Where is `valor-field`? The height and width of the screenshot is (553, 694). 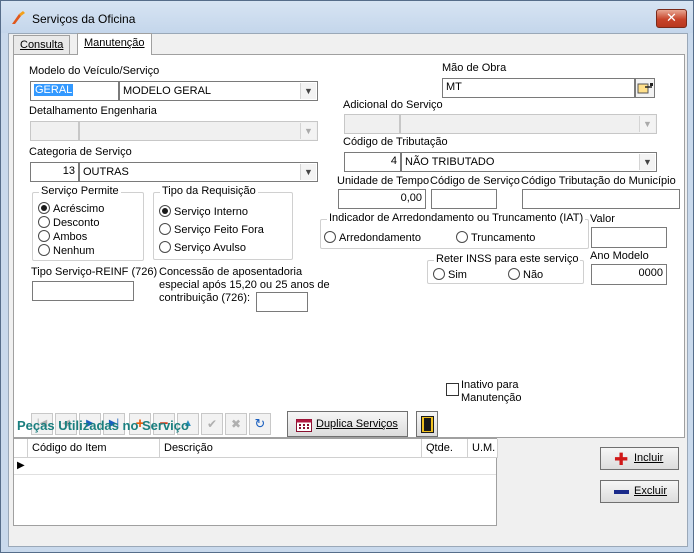 valor-field is located at coordinates (629, 237).